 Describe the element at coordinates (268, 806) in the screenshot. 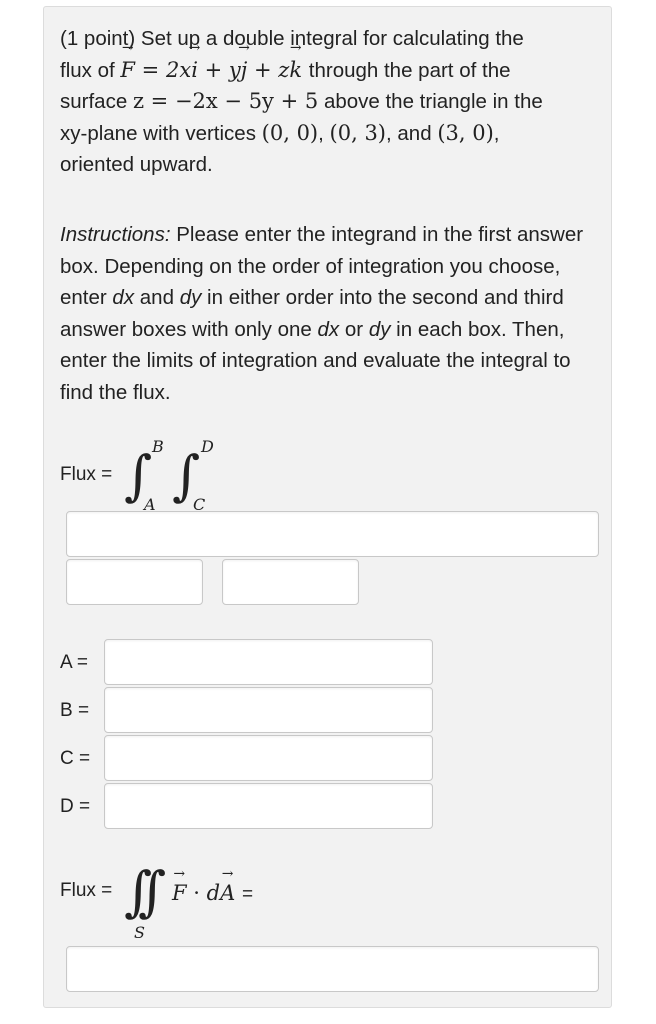

I see `limit-d-input` at that location.